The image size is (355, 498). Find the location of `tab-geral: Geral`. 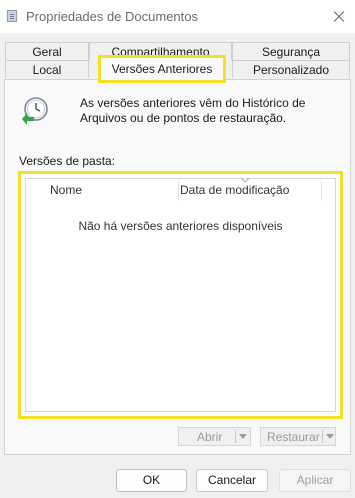

tab-geral: Geral is located at coordinates (47, 51).